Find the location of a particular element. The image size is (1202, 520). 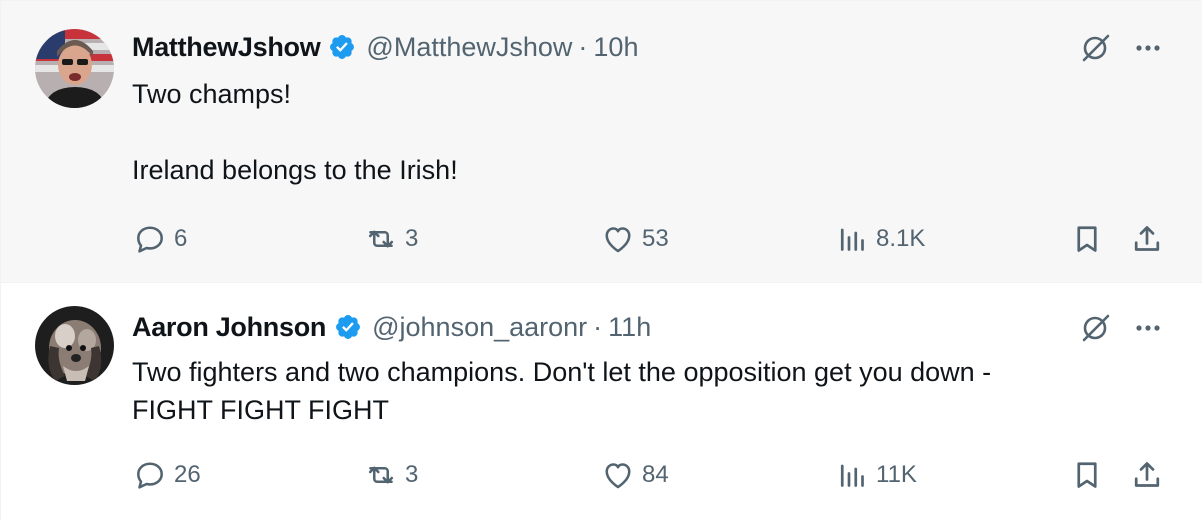

author-name: Aaron Johnson is located at coordinates (229, 327).